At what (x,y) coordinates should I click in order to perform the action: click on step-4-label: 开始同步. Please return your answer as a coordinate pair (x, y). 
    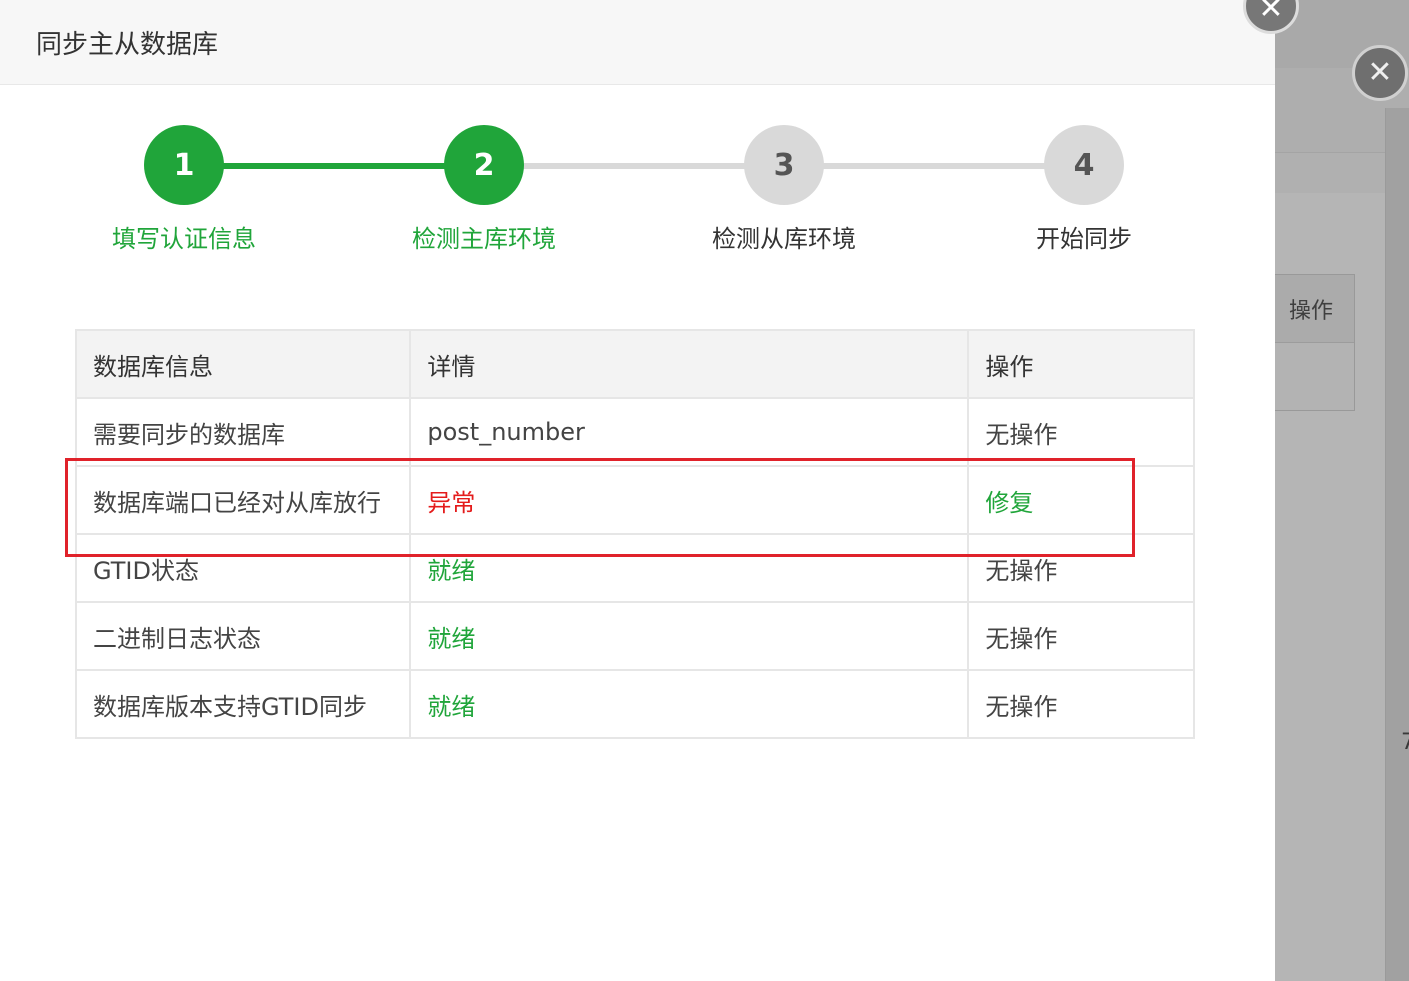
    Looking at the image, I should click on (1084, 239).